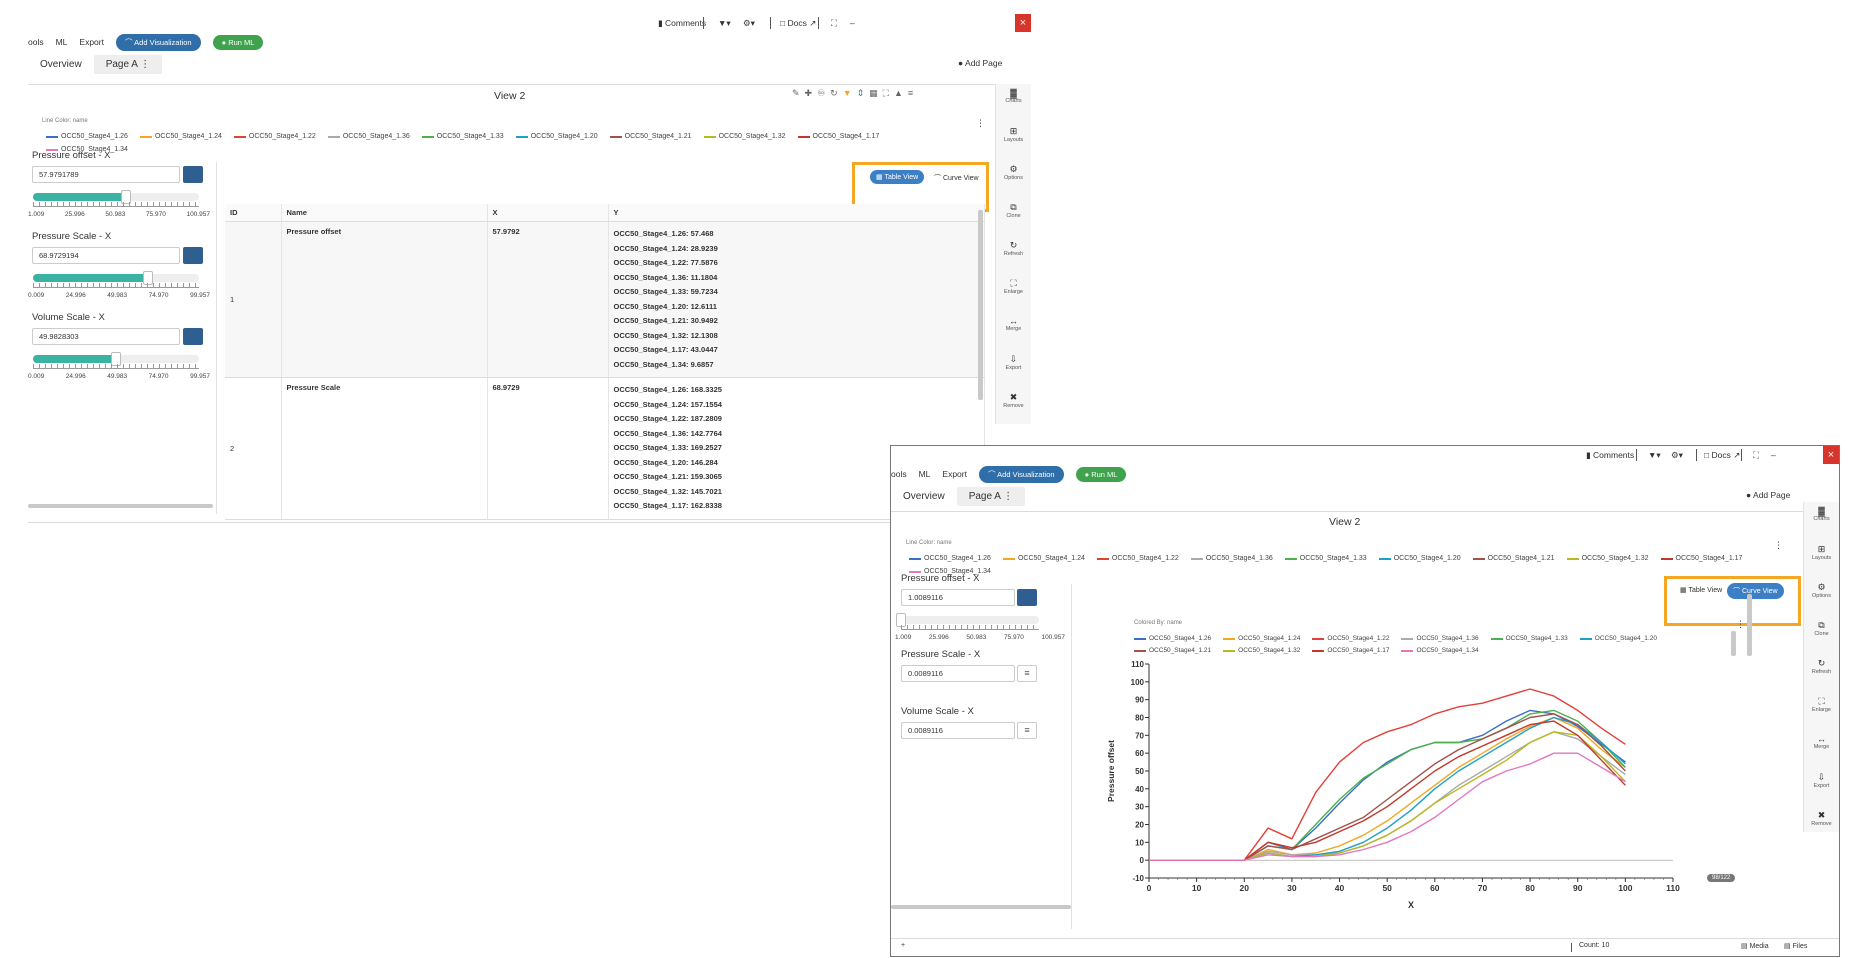  I want to click on view-toolbar-icons: ✎✚♾↻▼⇕▦⛶▲≡, so click(855, 93).